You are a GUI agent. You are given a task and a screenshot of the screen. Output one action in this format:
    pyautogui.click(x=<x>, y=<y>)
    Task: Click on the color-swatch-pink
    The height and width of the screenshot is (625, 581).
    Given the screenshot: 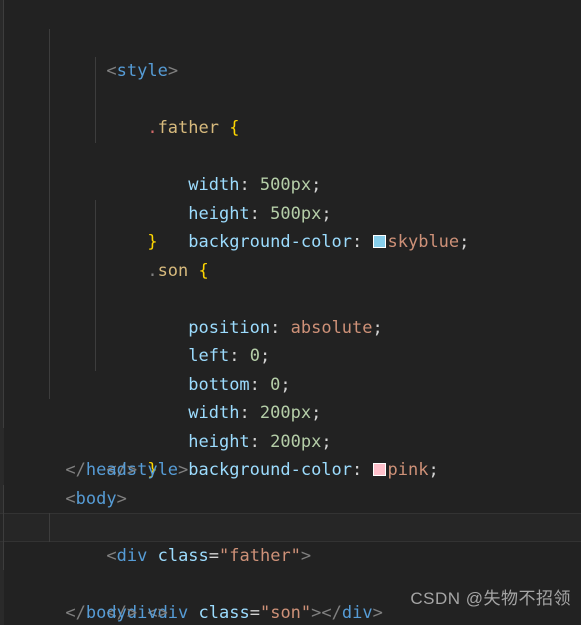 What is the action you would take?
    pyautogui.click(x=379, y=469)
    